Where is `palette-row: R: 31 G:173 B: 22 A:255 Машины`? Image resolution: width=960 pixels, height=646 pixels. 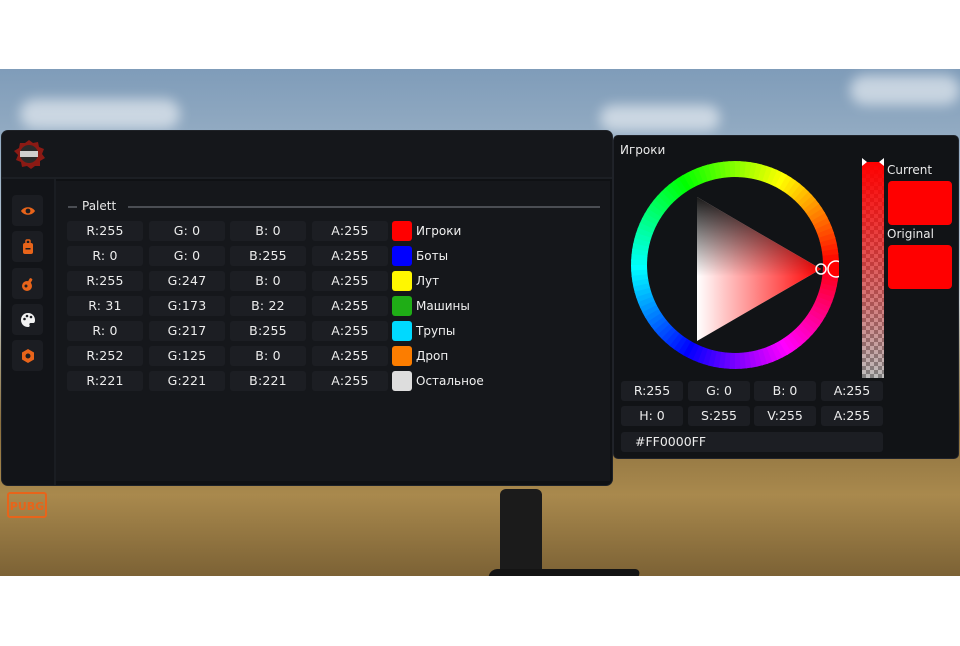 palette-row: R: 31 G:173 B: 22 A:255 Машины is located at coordinates (282, 306).